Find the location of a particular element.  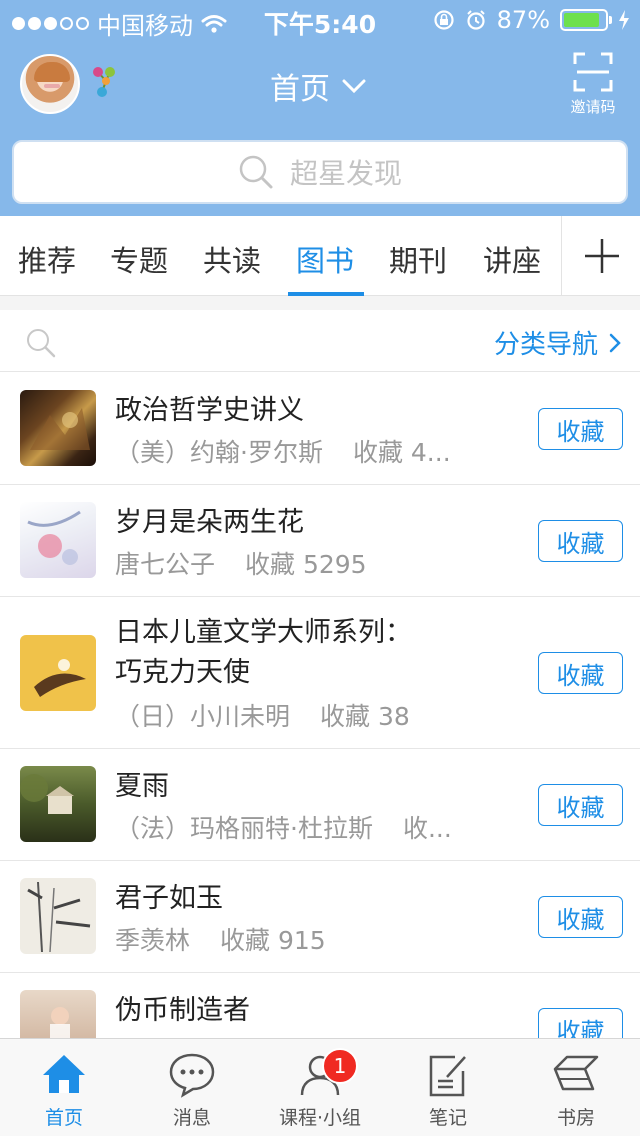

book-title: 君子如玉 is located at coordinates (169, 898).